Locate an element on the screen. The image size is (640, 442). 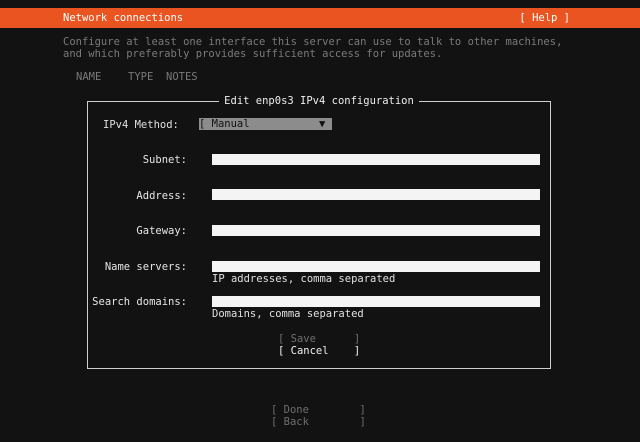
done-button: [ Done ] is located at coordinates (318, 410).